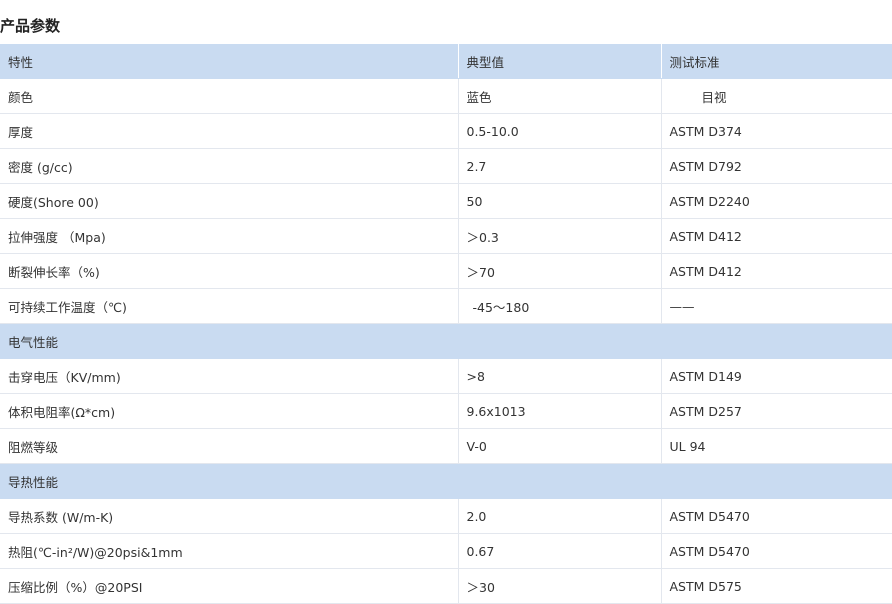 The height and width of the screenshot is (604, 892). Describe the element at coordinates (560, 306) in the screenshot. I see `value-cell: -45～180` at that location.